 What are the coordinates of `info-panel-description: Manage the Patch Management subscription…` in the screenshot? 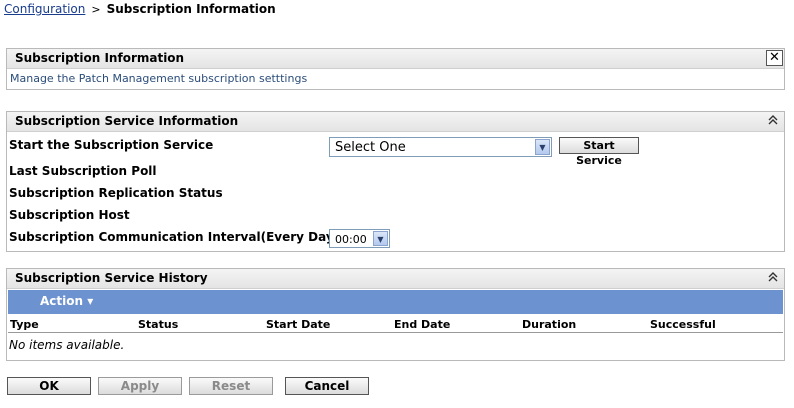 It's located at (159, 78).